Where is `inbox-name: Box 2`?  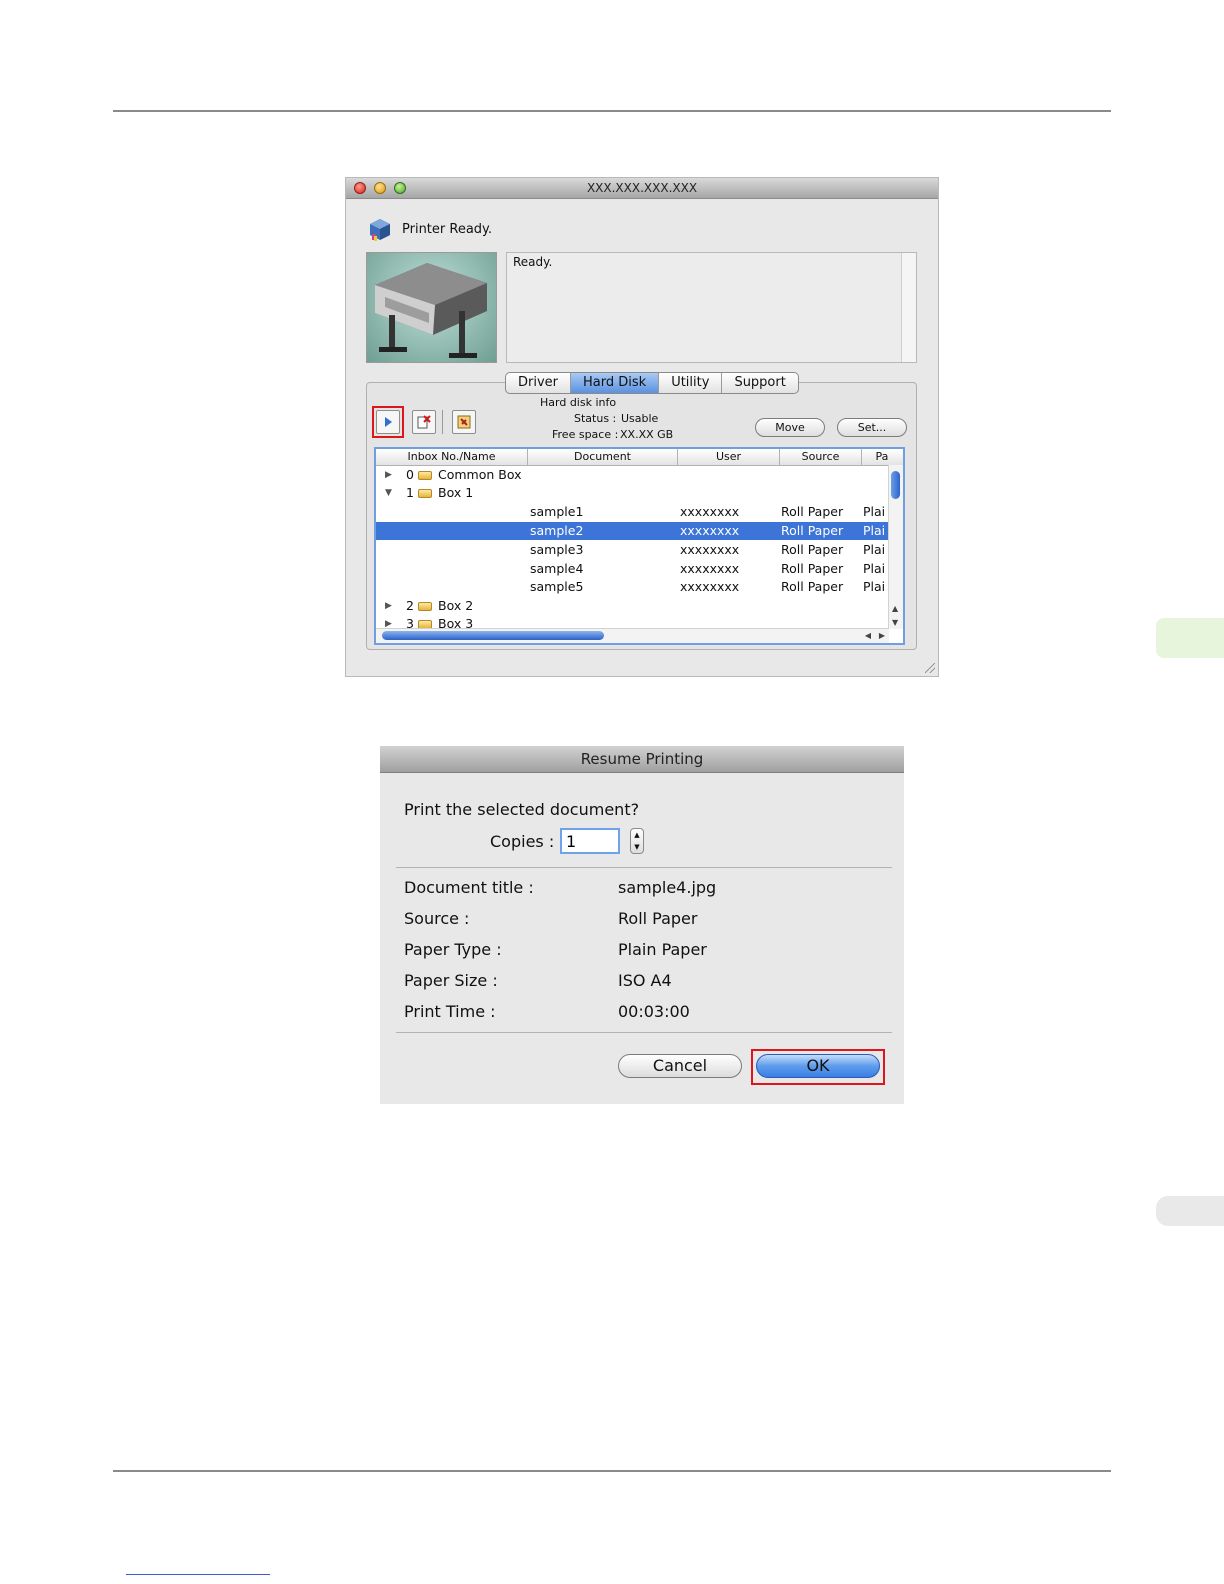
inbox-name: Box 2 is located at coordinates (456, 605).